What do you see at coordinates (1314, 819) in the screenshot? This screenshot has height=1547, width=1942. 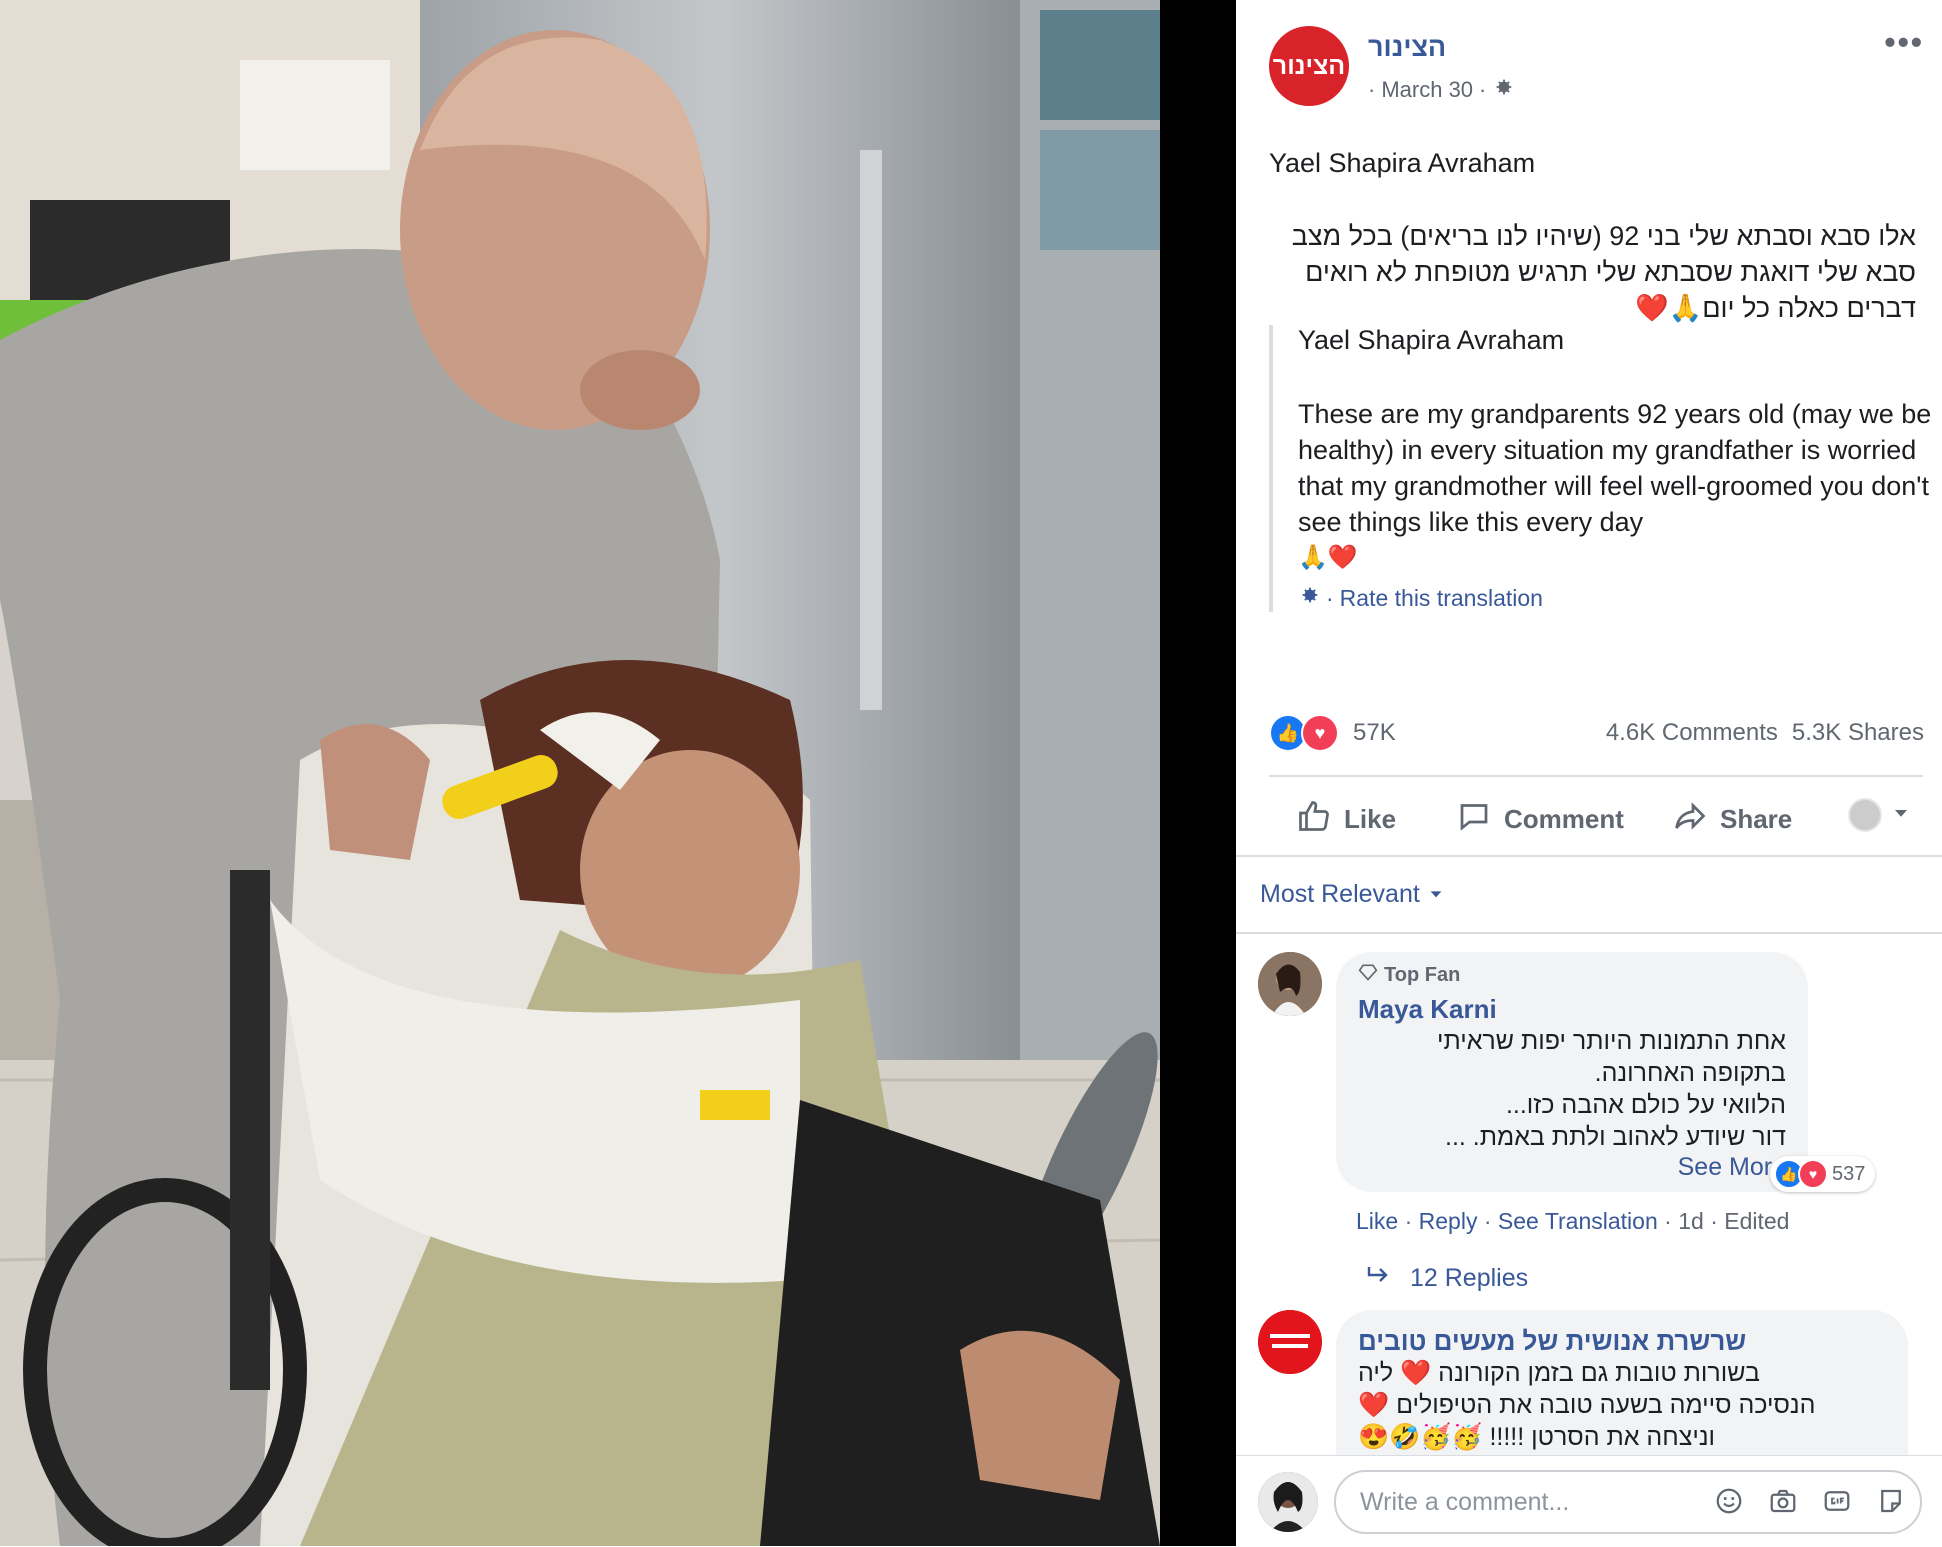 I see `thumbs-up-icon` at bounding box center [1314, 819].